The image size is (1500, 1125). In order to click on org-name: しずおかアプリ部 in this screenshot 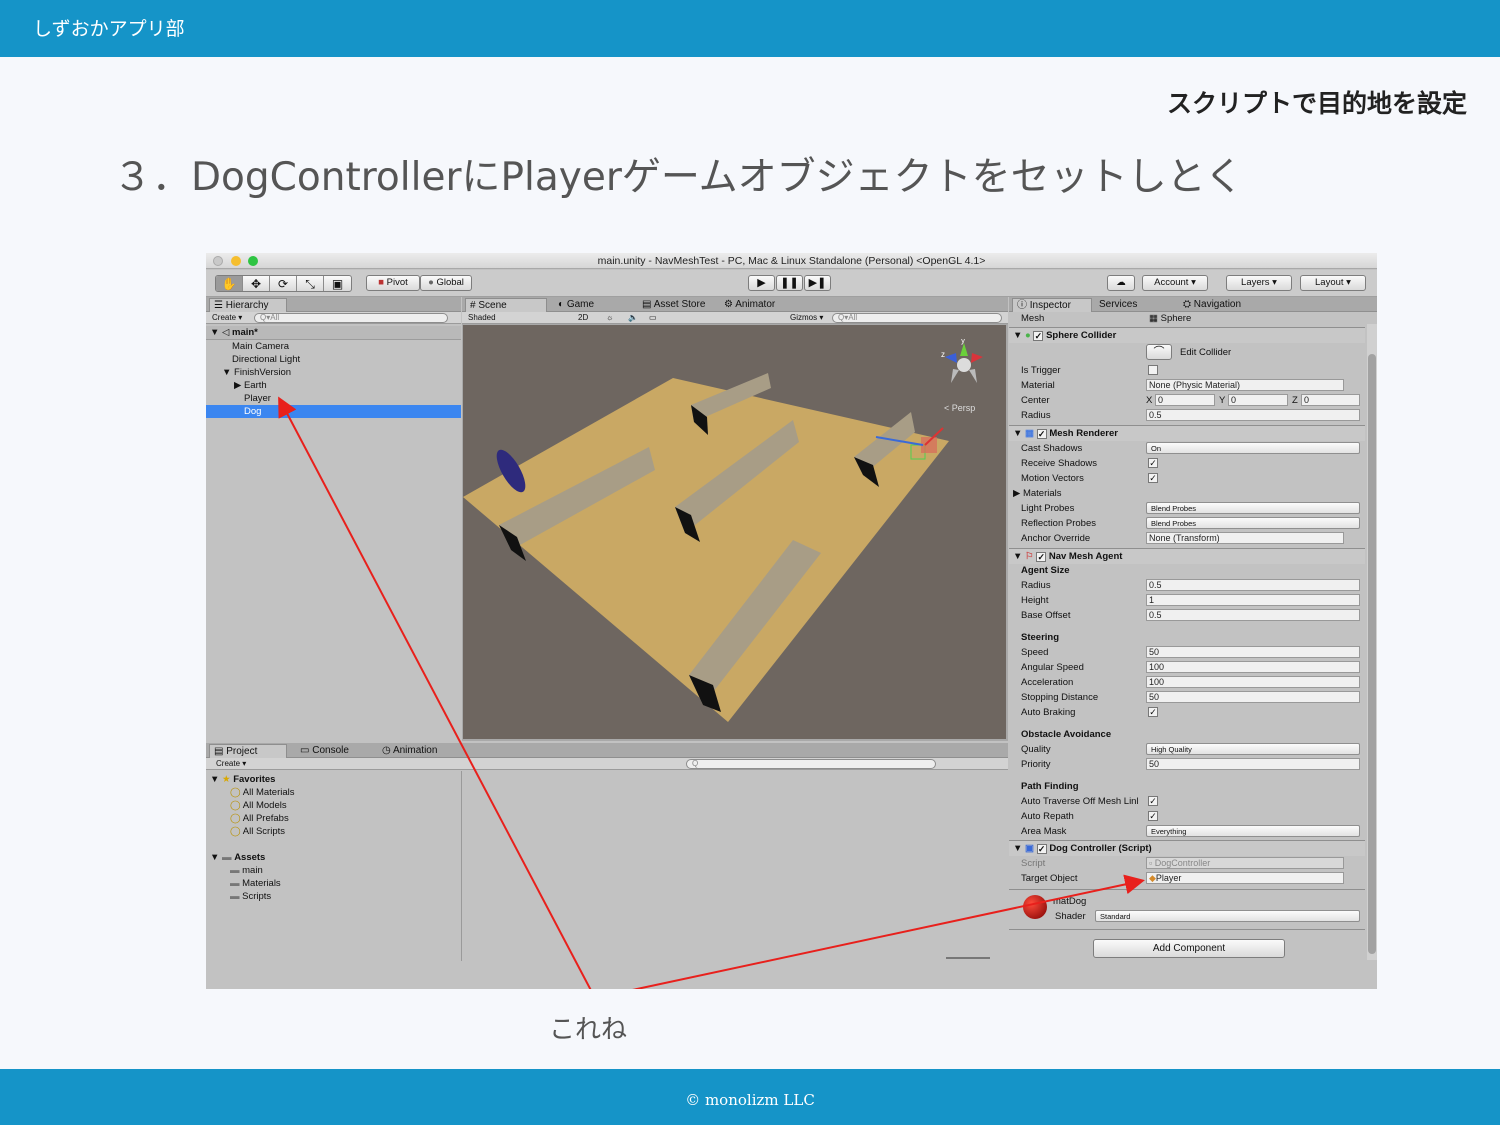, I will do `click(109, 29)`.